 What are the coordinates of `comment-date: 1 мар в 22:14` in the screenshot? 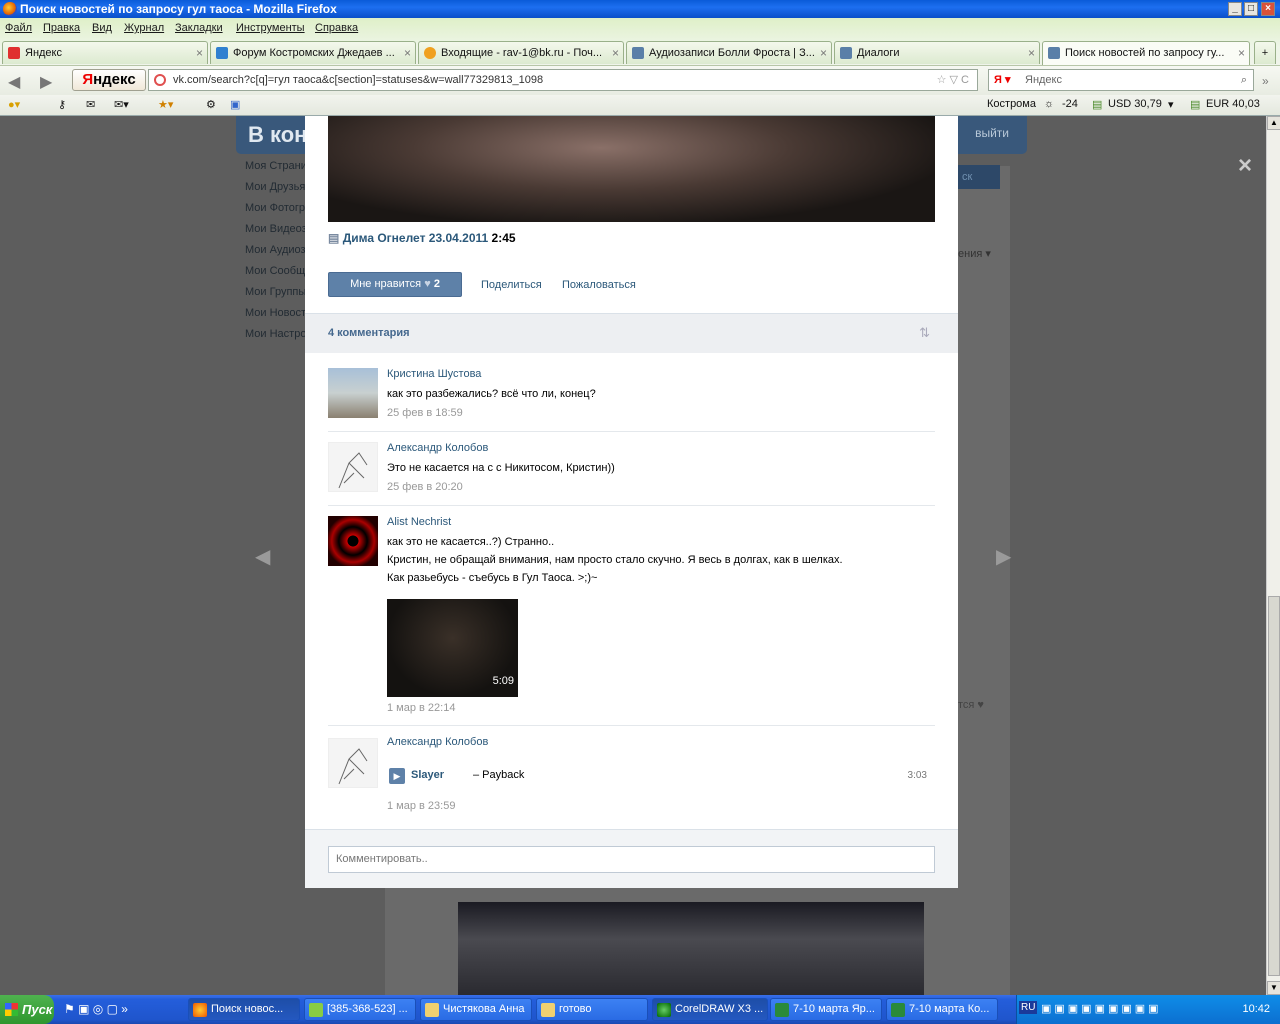 It's located at (421, 708).